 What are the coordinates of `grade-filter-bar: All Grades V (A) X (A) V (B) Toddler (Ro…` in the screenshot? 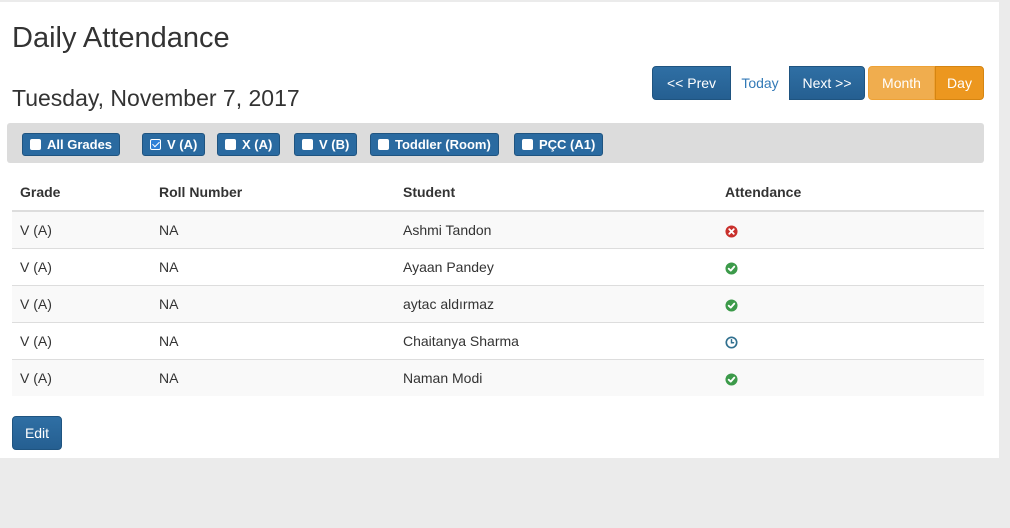 It's located at (495, 143).